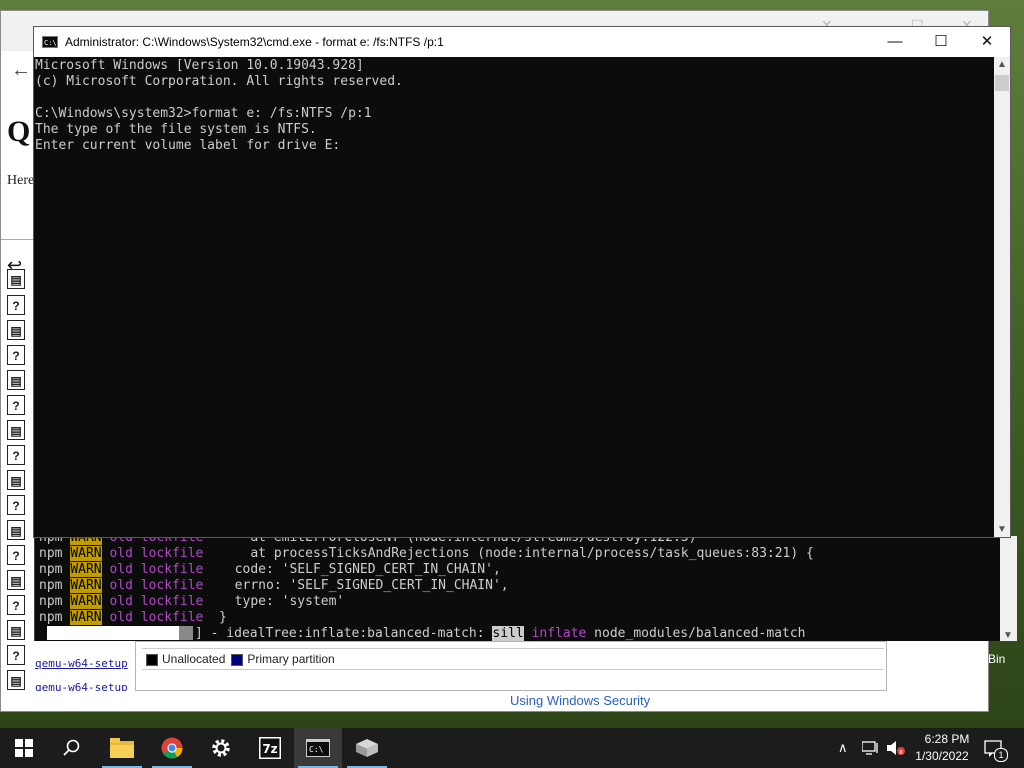 This screenshot has width=1024, height=768. What do you see at coordinates (188, 145) in the screenshot?
I see `console-prompt-line: Enter current volume label for drive E:` at bounding box center [188, 145].